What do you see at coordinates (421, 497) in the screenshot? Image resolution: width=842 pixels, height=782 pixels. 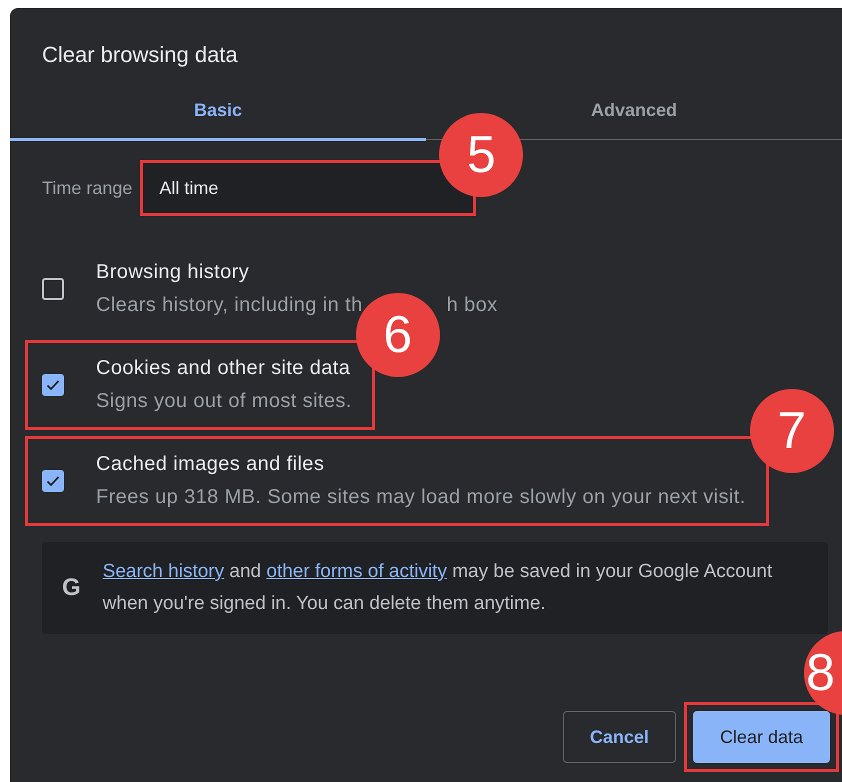 I see `option-description: Frees up 318 MB. Some sites may load more slowly on your next visit.` at bounding box center [421, 497].